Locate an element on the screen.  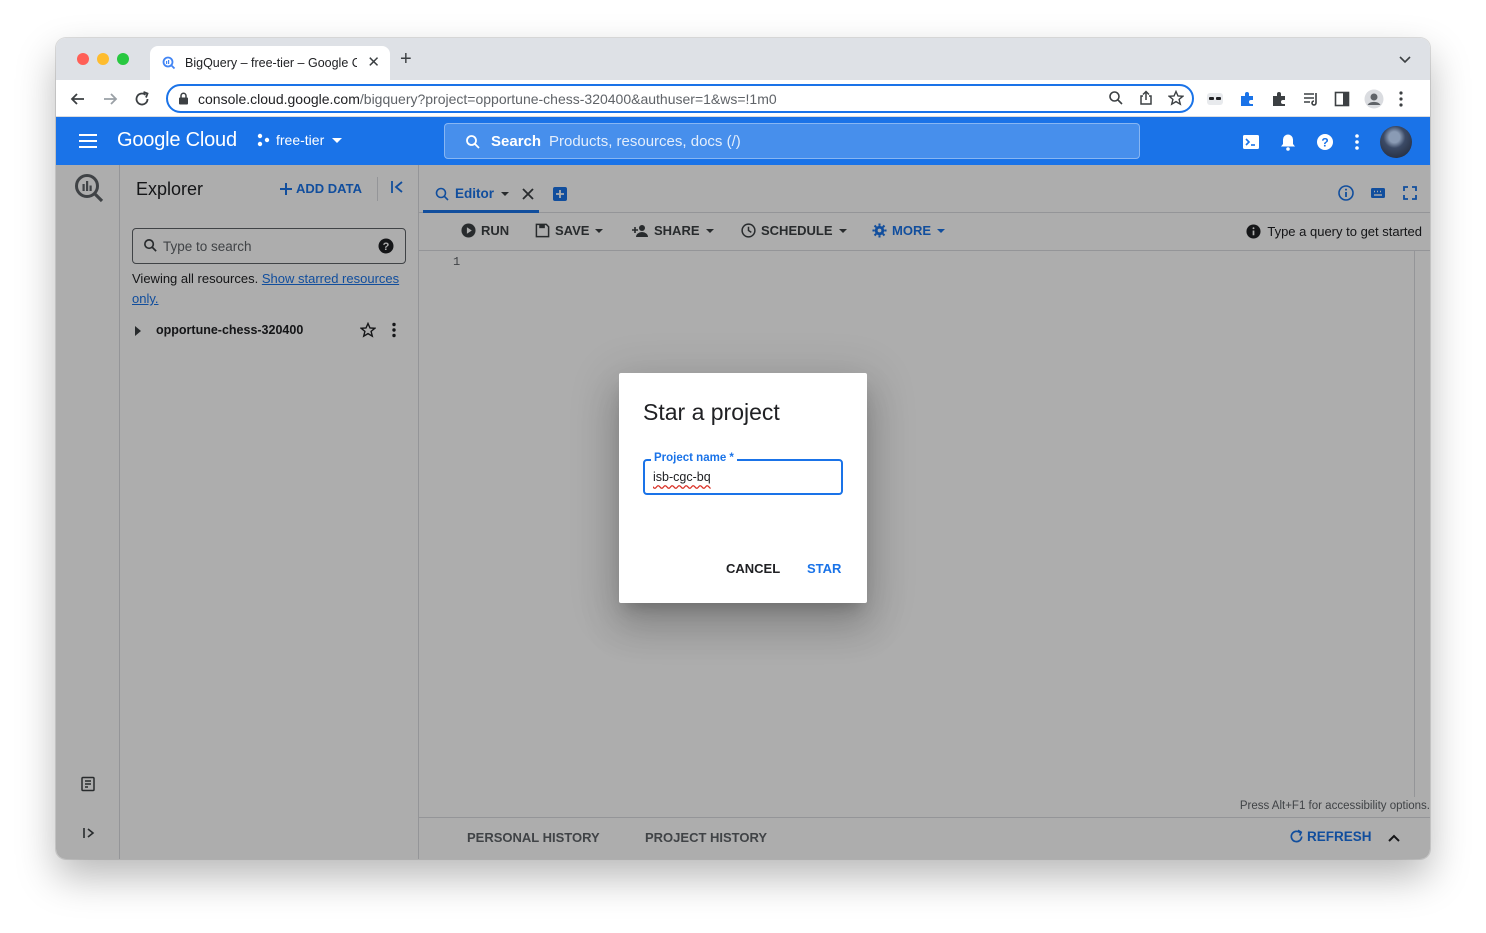
bookmark-star-icon is located at coordinates (1176, 98).